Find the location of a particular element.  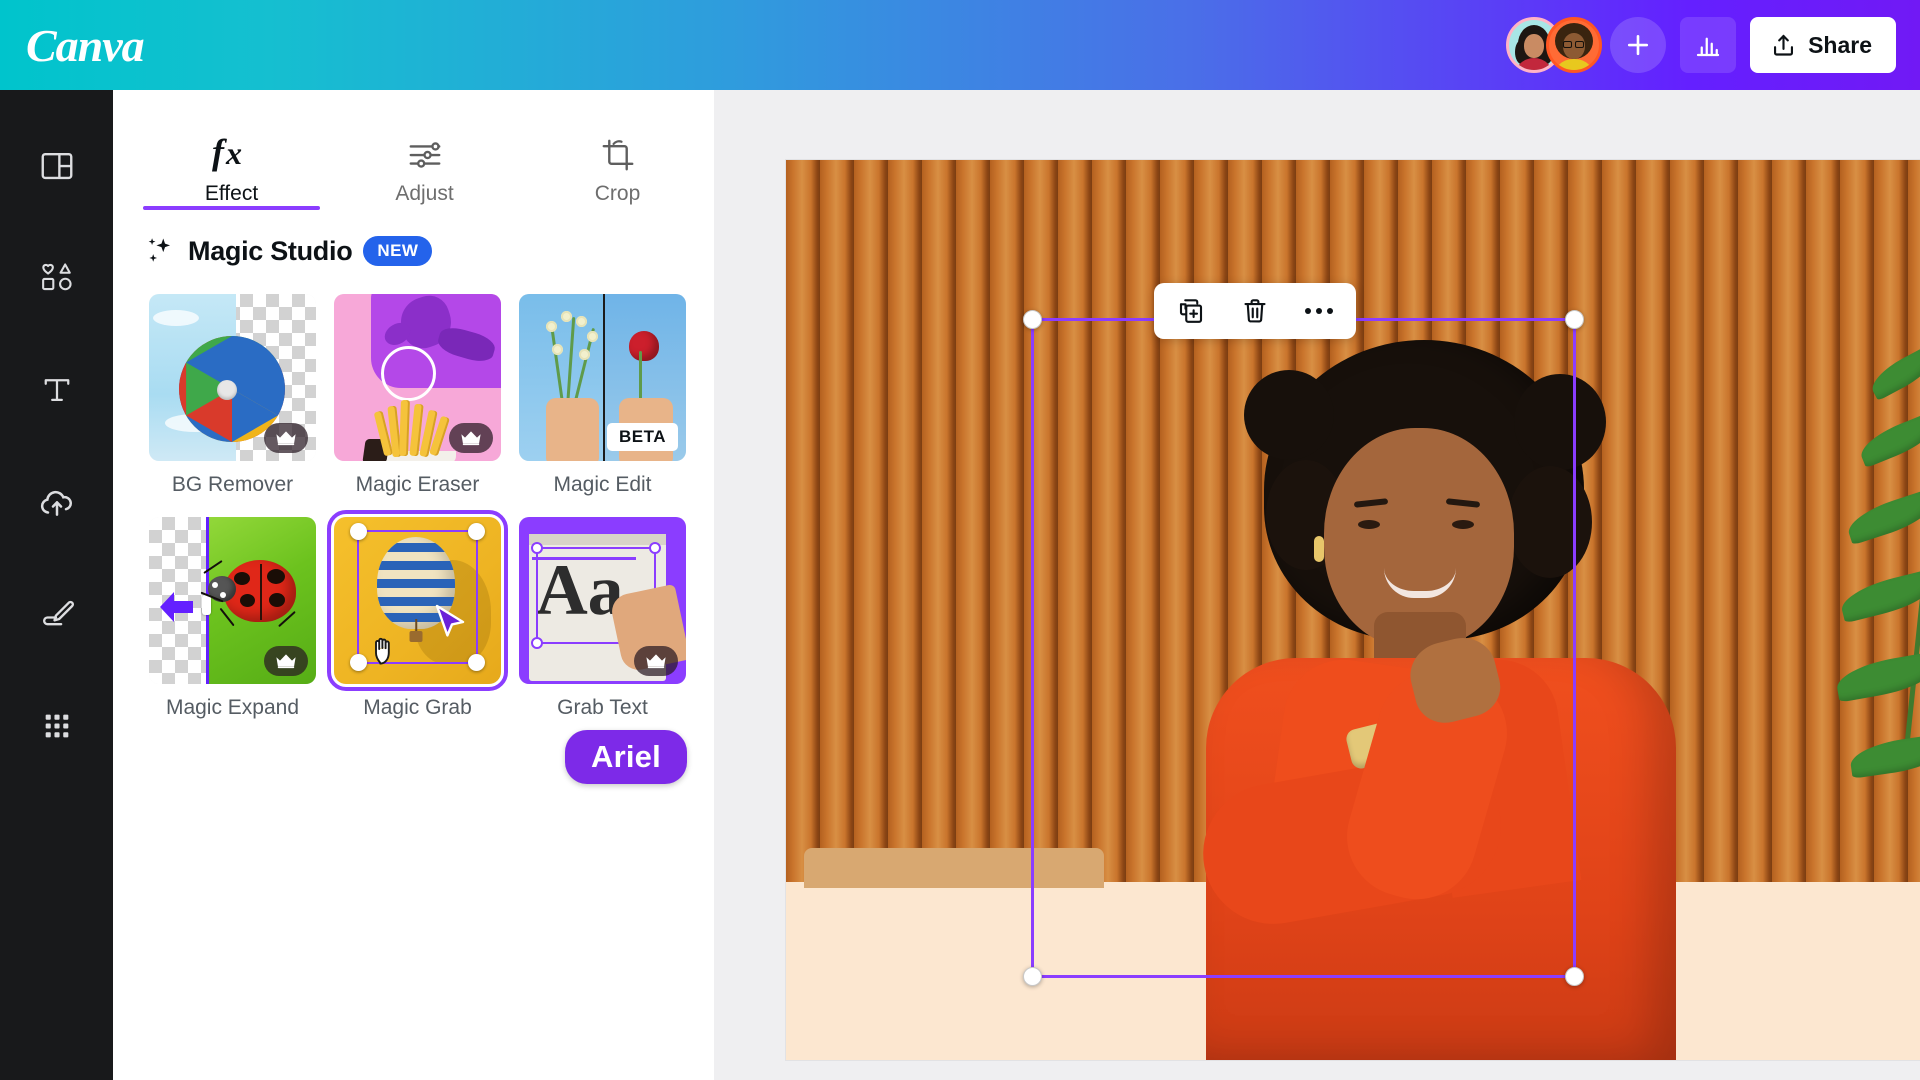

tab-adjust-label: Adjust is located at coordinates (424, 193).